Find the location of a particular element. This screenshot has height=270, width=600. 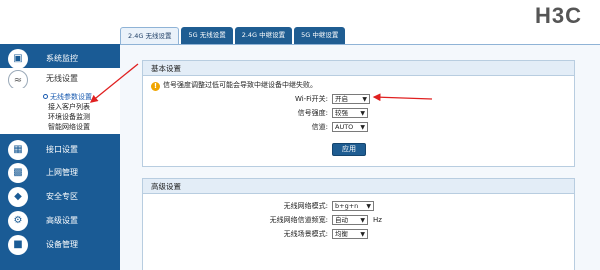

submenu-client-list: 接入客户列表 is located at coordinates (69, 107).